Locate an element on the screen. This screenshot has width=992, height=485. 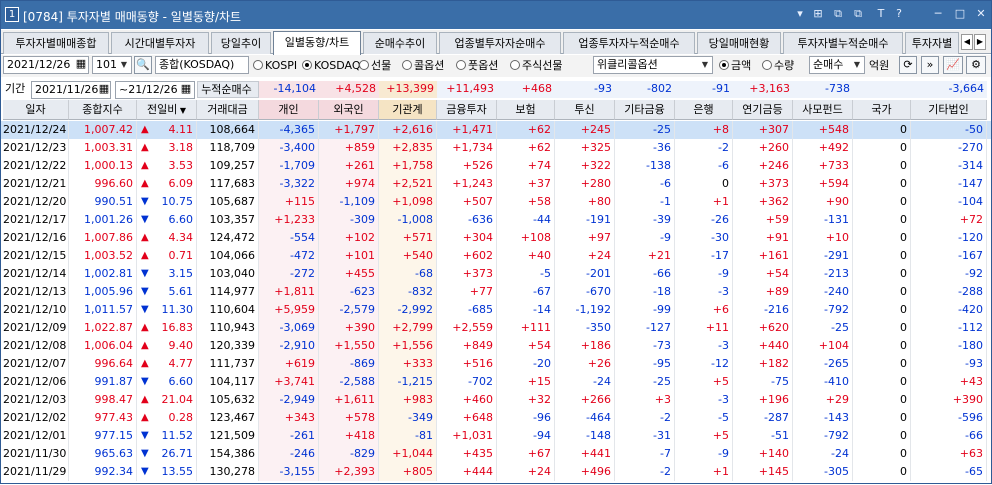
column-header: 일자 is located at coordinates (36, 110).